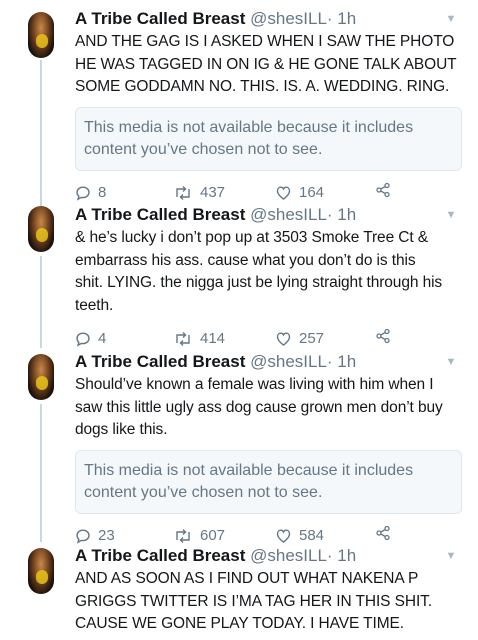 Image resolution: width=478 pixels, height=640 pixels. I want to click on like-button: 257, so click(299, 339).